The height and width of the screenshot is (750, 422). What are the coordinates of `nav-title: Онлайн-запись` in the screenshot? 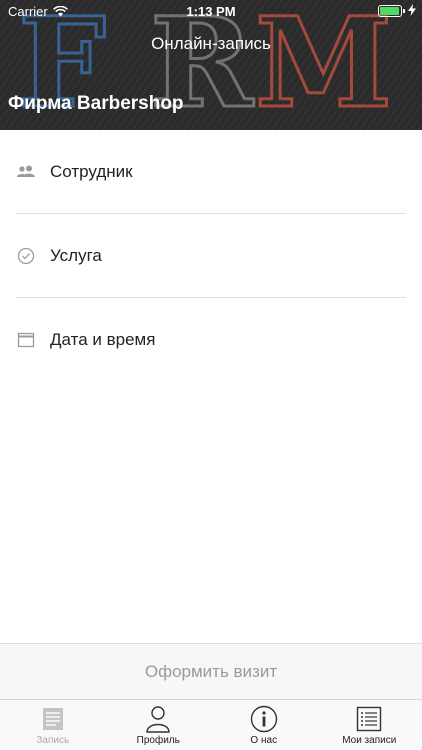 It's located at (211, 43).